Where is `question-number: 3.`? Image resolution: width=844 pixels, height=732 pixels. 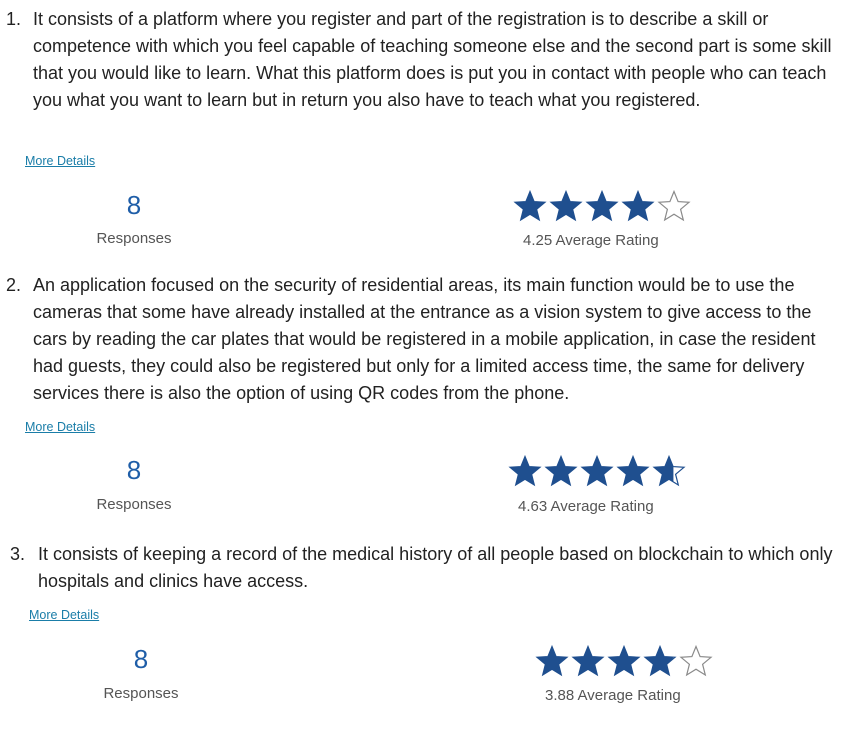 question-number: 3. is located at coordinates (18, 554).